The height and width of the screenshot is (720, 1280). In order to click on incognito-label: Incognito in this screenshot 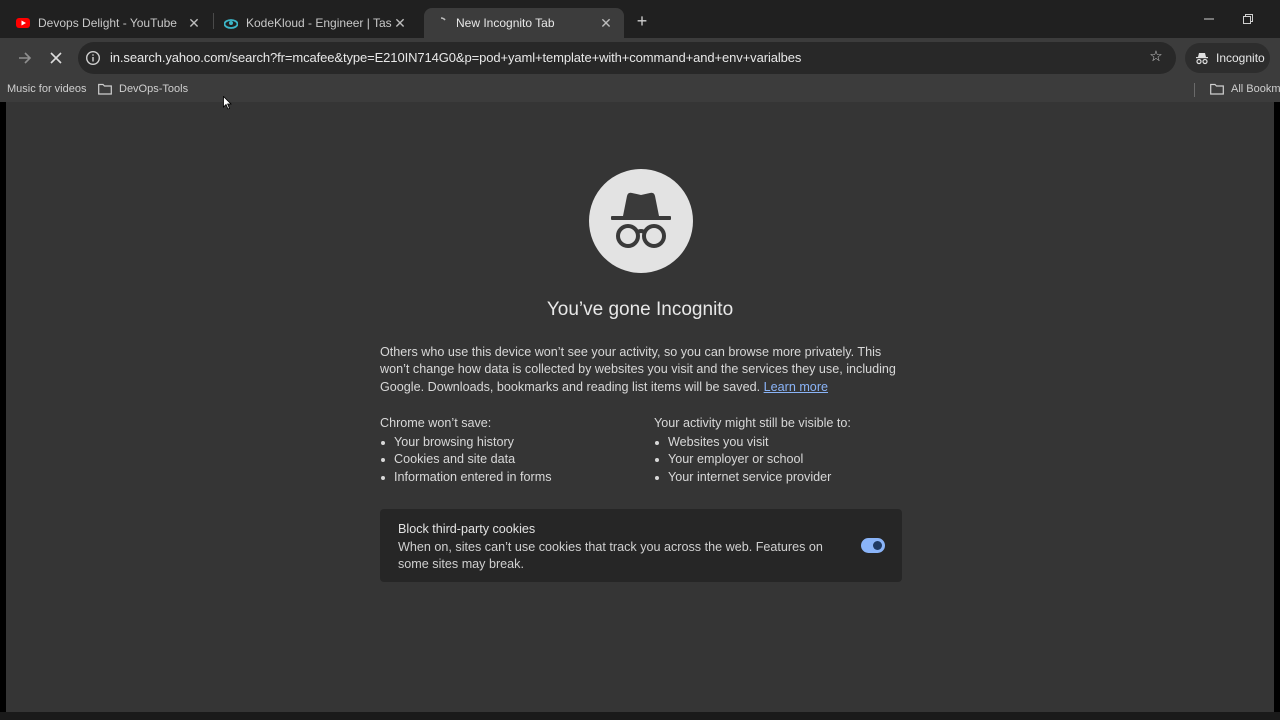, I will do `click(1240, 58)`.